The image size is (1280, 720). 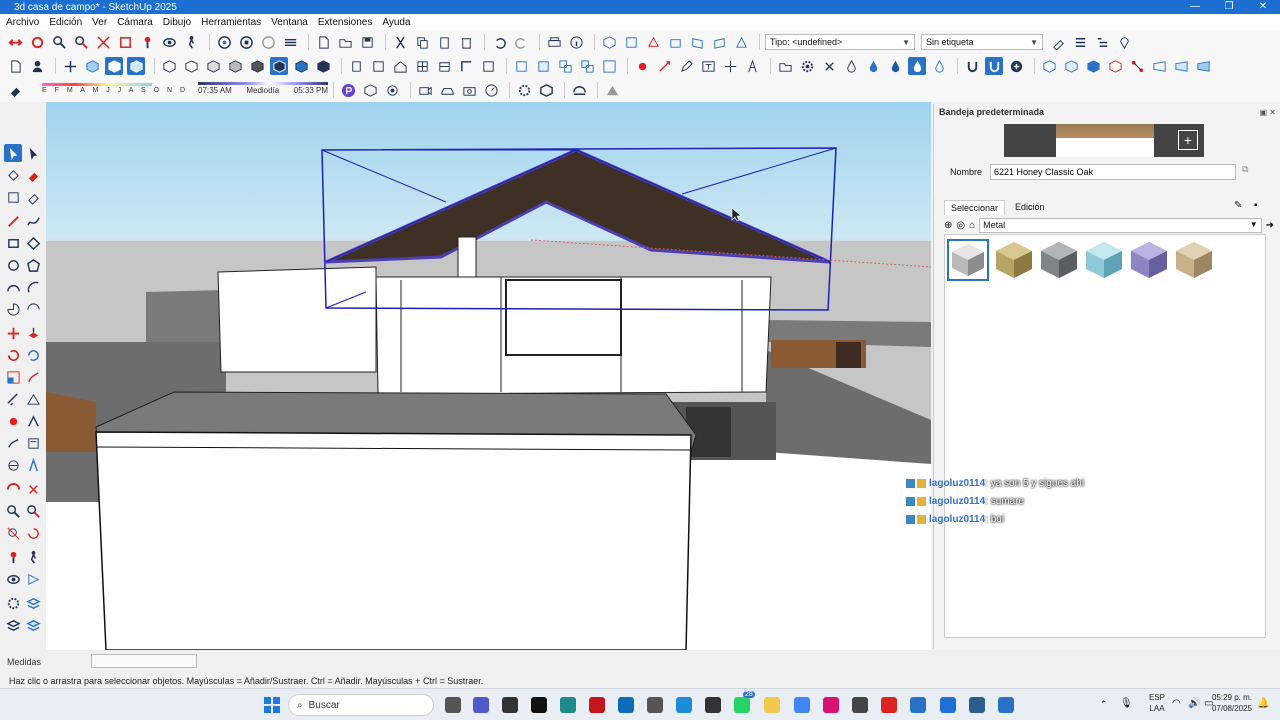 I want to click on tab-select: Seleccionar, so click(x=975, y=207).